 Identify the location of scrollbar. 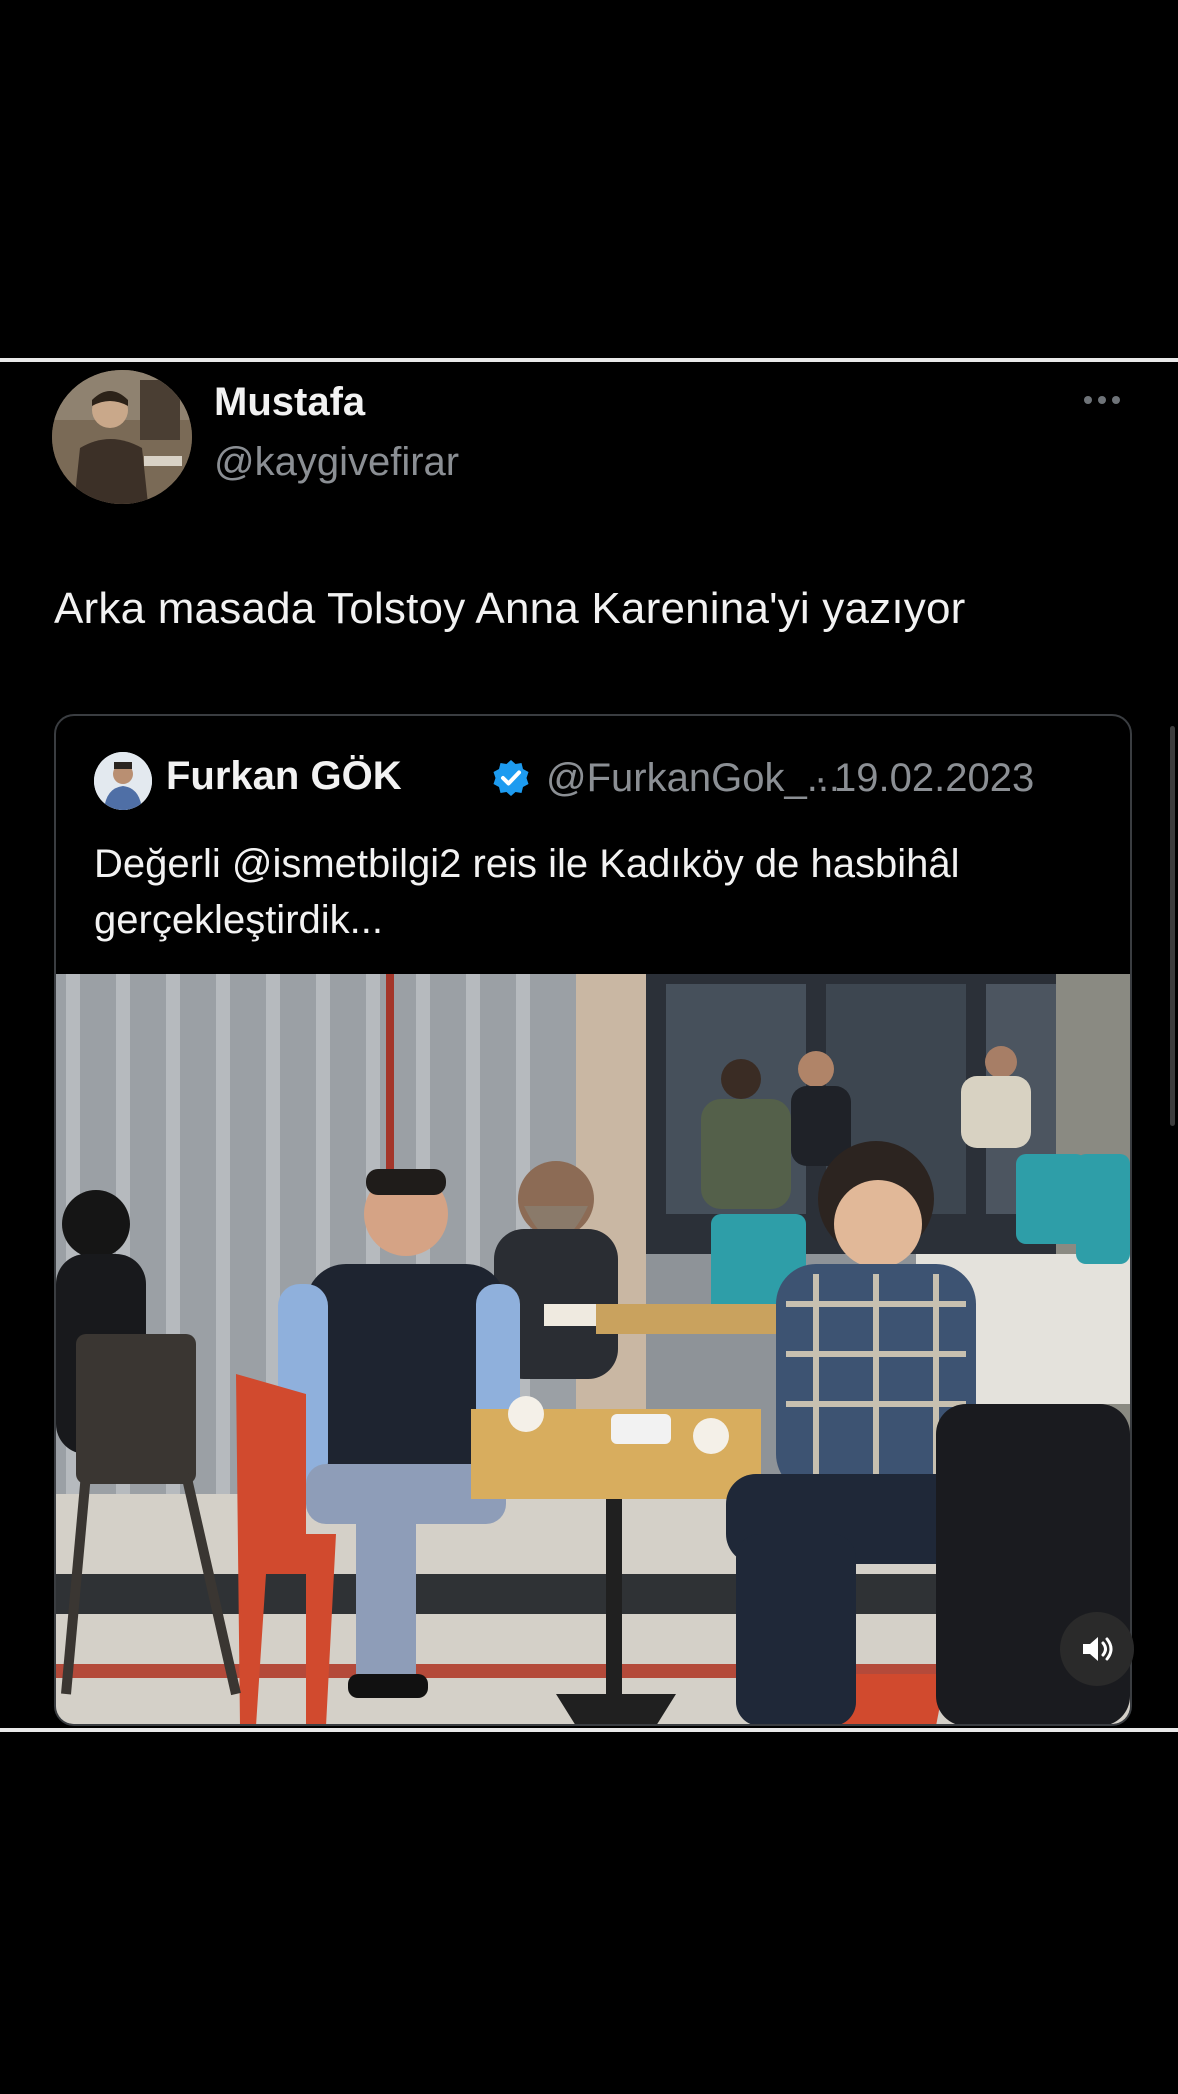
(1172, 926).